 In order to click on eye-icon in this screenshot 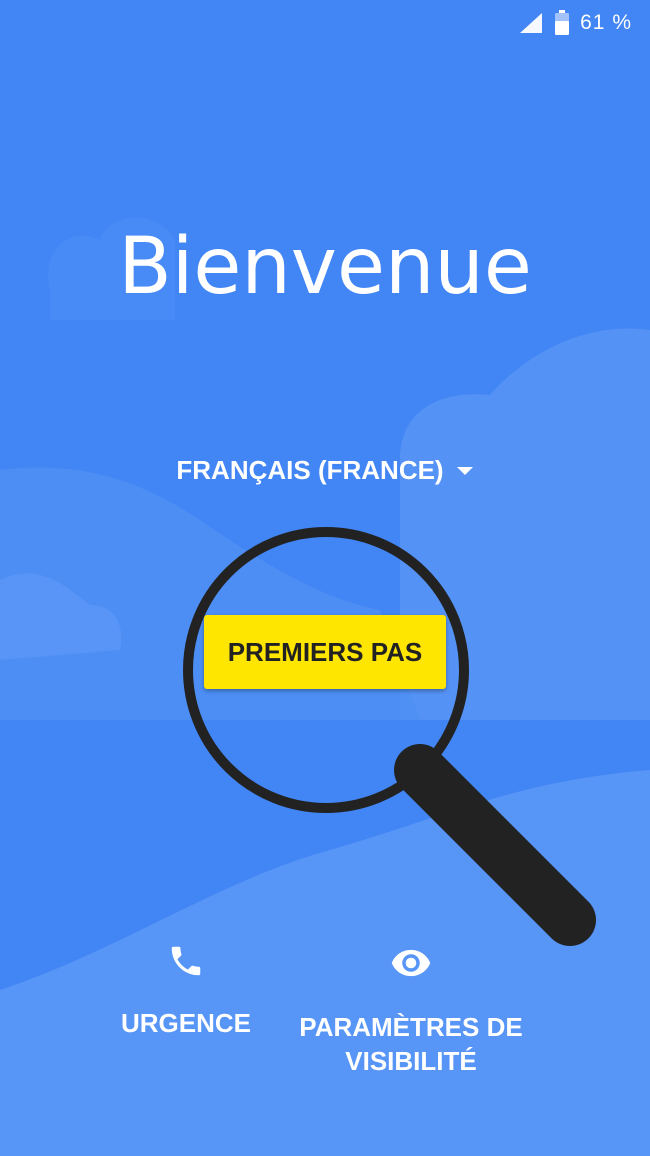, I will do `click(411, 963)`.